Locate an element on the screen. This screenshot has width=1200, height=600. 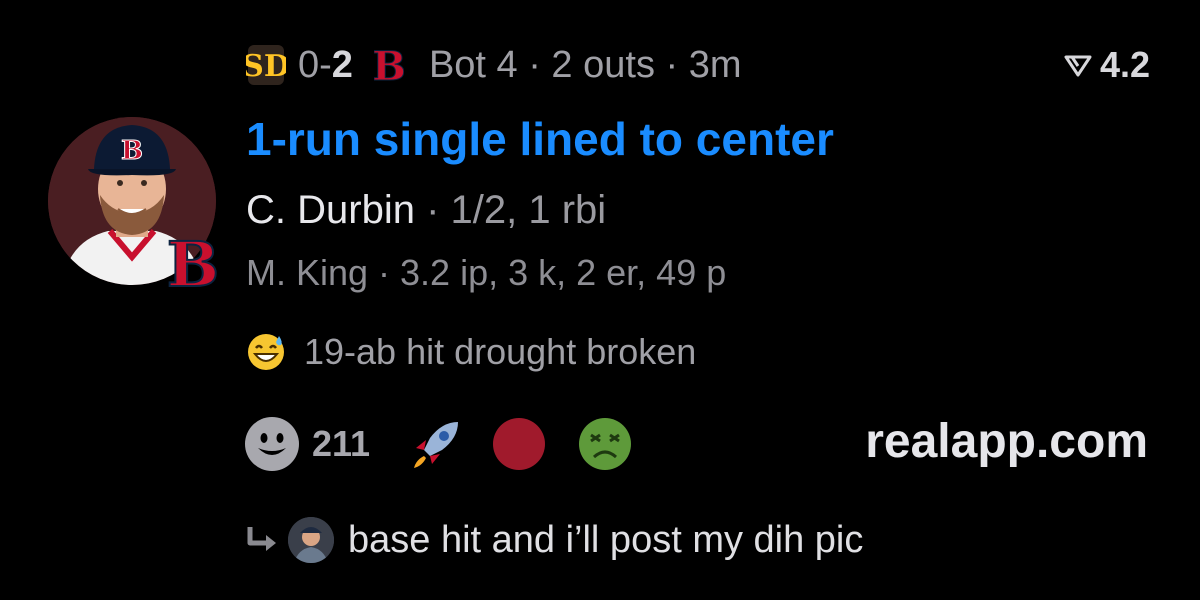
batter-line: C. Durbin · 1/2, 1 rbi is located at coordinates (426, 210).